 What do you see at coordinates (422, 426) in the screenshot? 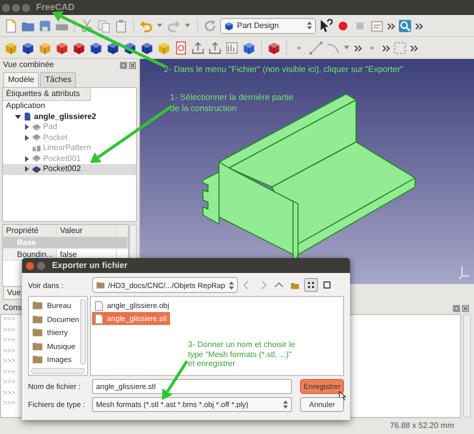
I see `dimensions-text: 76.88 x 52.20 mm` at bounding box center [422, 426].